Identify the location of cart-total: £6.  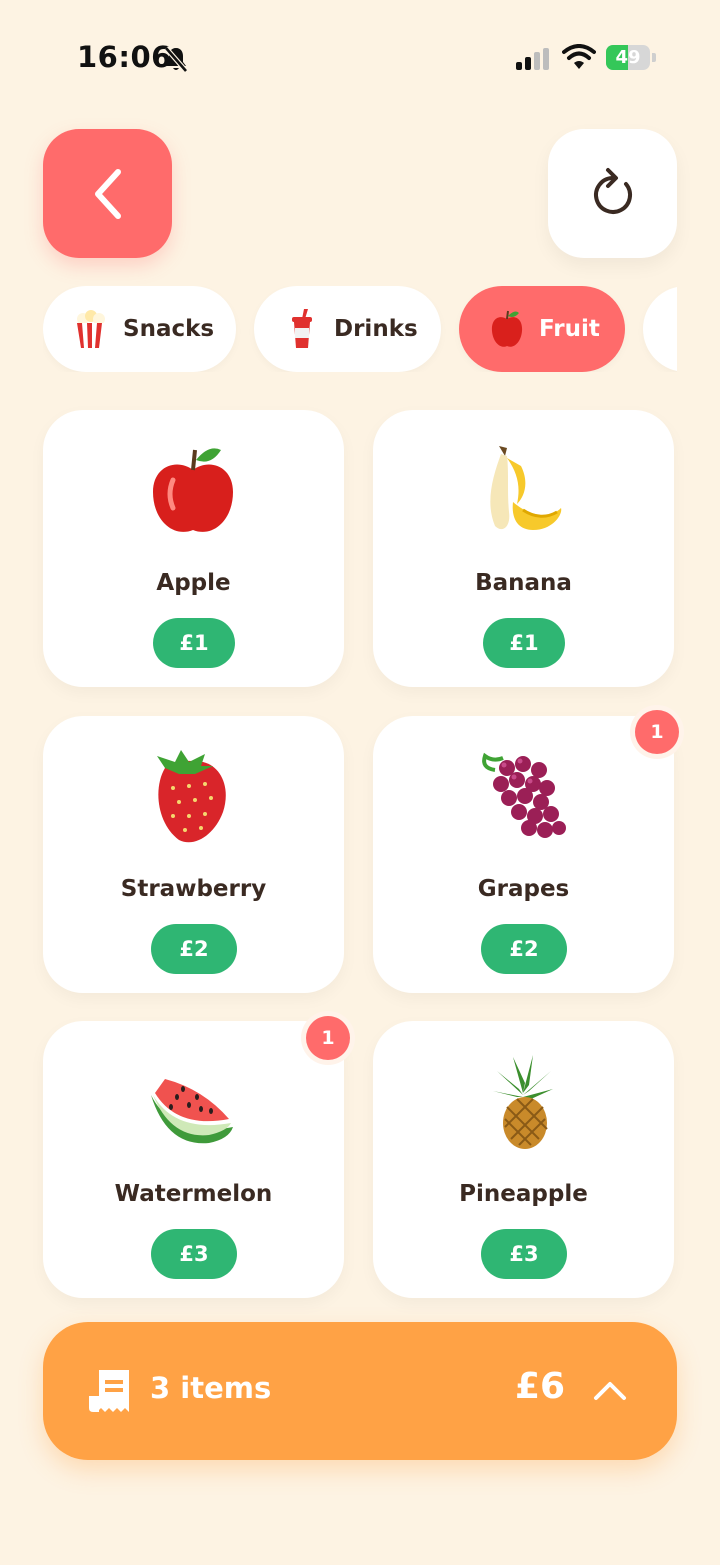
(540, 1386).